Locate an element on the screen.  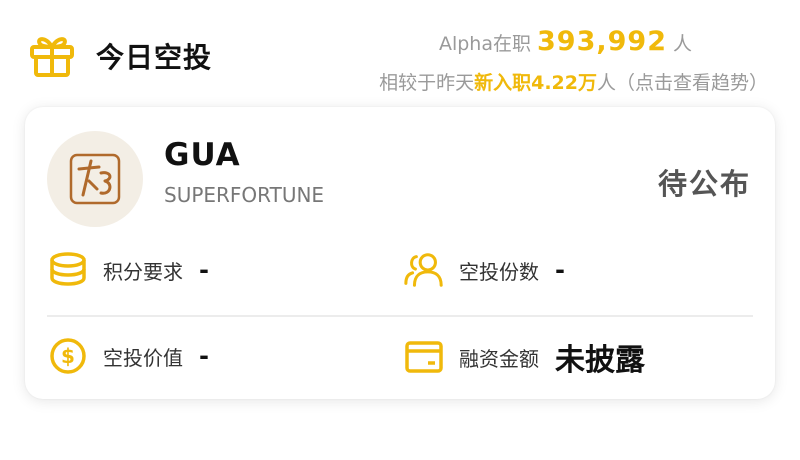
airdrop-shares: 空投份数 - is located at coordinates (484, 270).